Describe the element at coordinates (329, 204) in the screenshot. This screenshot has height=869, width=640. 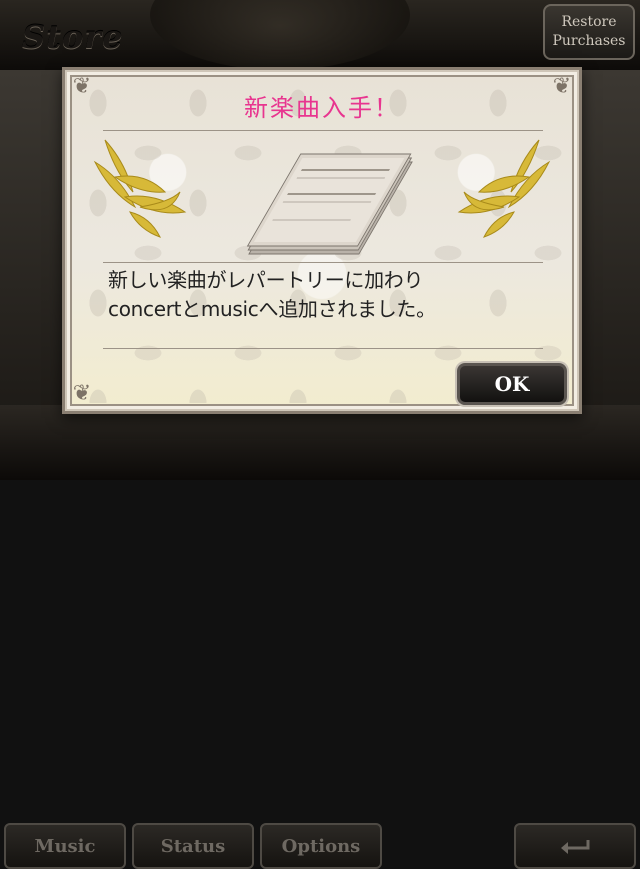
I see `sheet-music-icon` at that location.